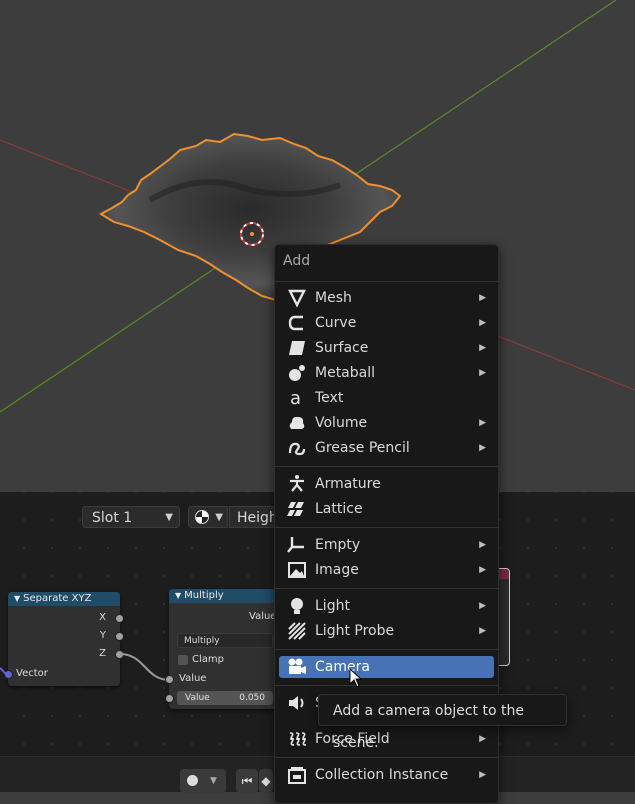 The height and width of the screenshot is (804, 635). What do you see at coordinates (386, 545) in the screenshot?
I see `menu-item-empty: Empty ▶` at bounding box center [386, 545].